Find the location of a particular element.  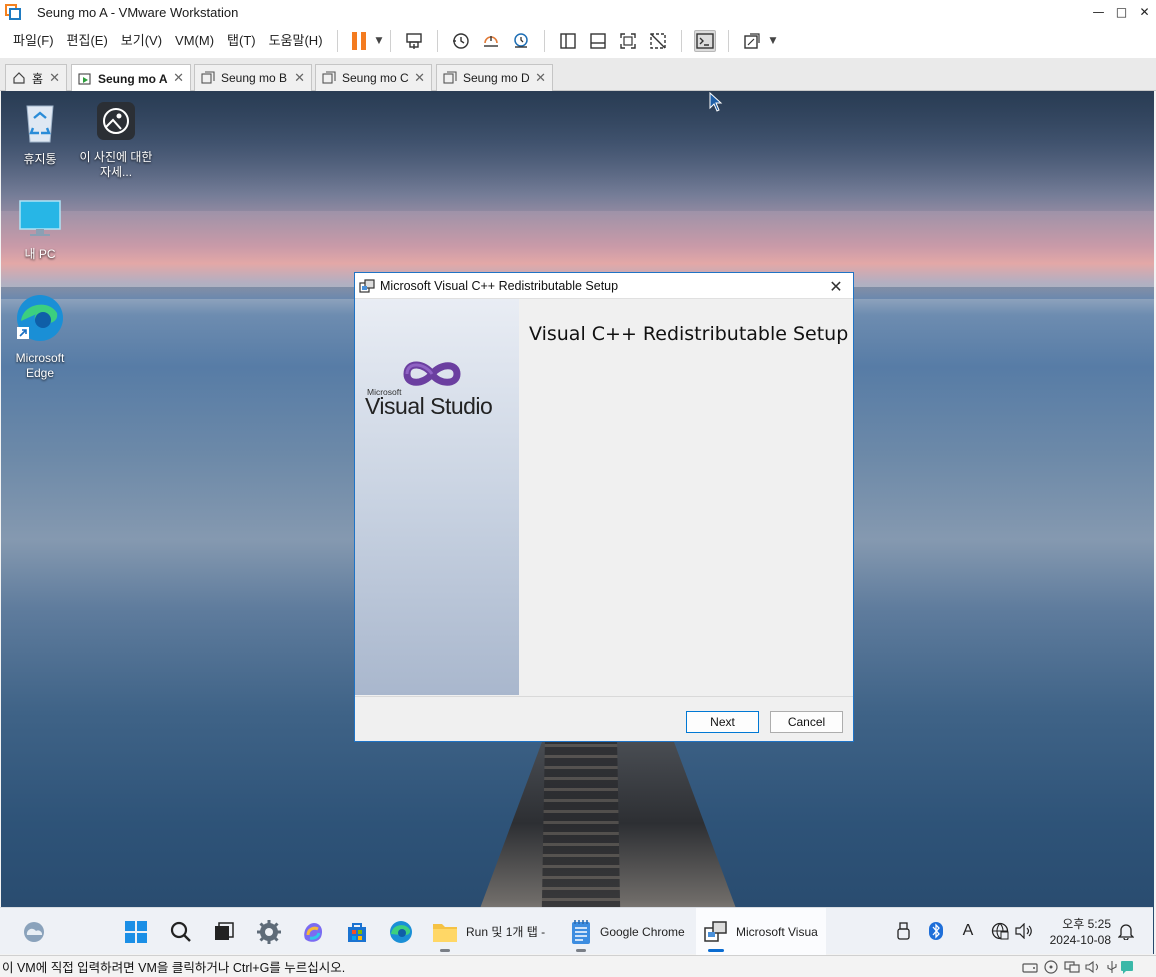

snapshot-manager-icon is located at coordinates (521, 41).